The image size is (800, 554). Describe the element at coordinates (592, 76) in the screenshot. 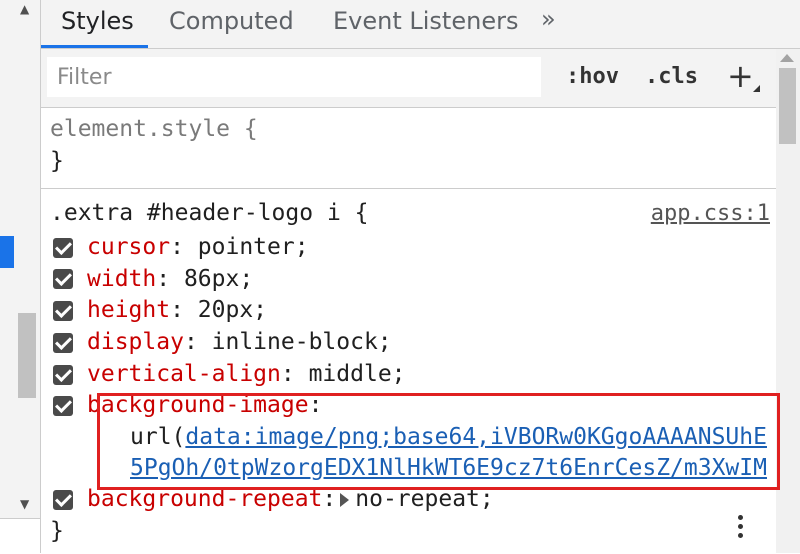

I see `hover-state-toggle-button: :hov` at that location.